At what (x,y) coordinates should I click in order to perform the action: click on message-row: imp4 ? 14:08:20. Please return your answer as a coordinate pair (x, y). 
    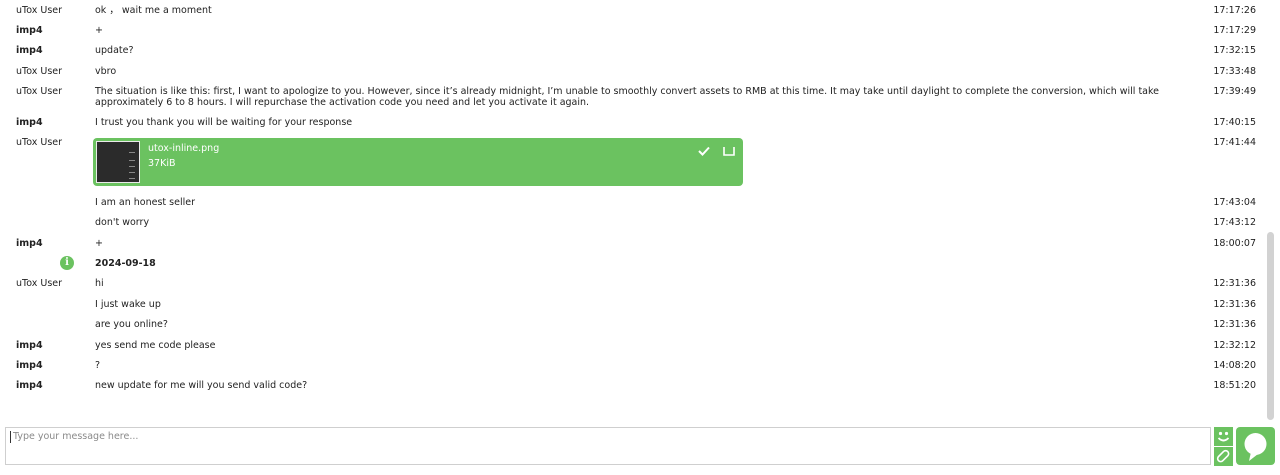
    Looking at the image, I should click on (633, 367).